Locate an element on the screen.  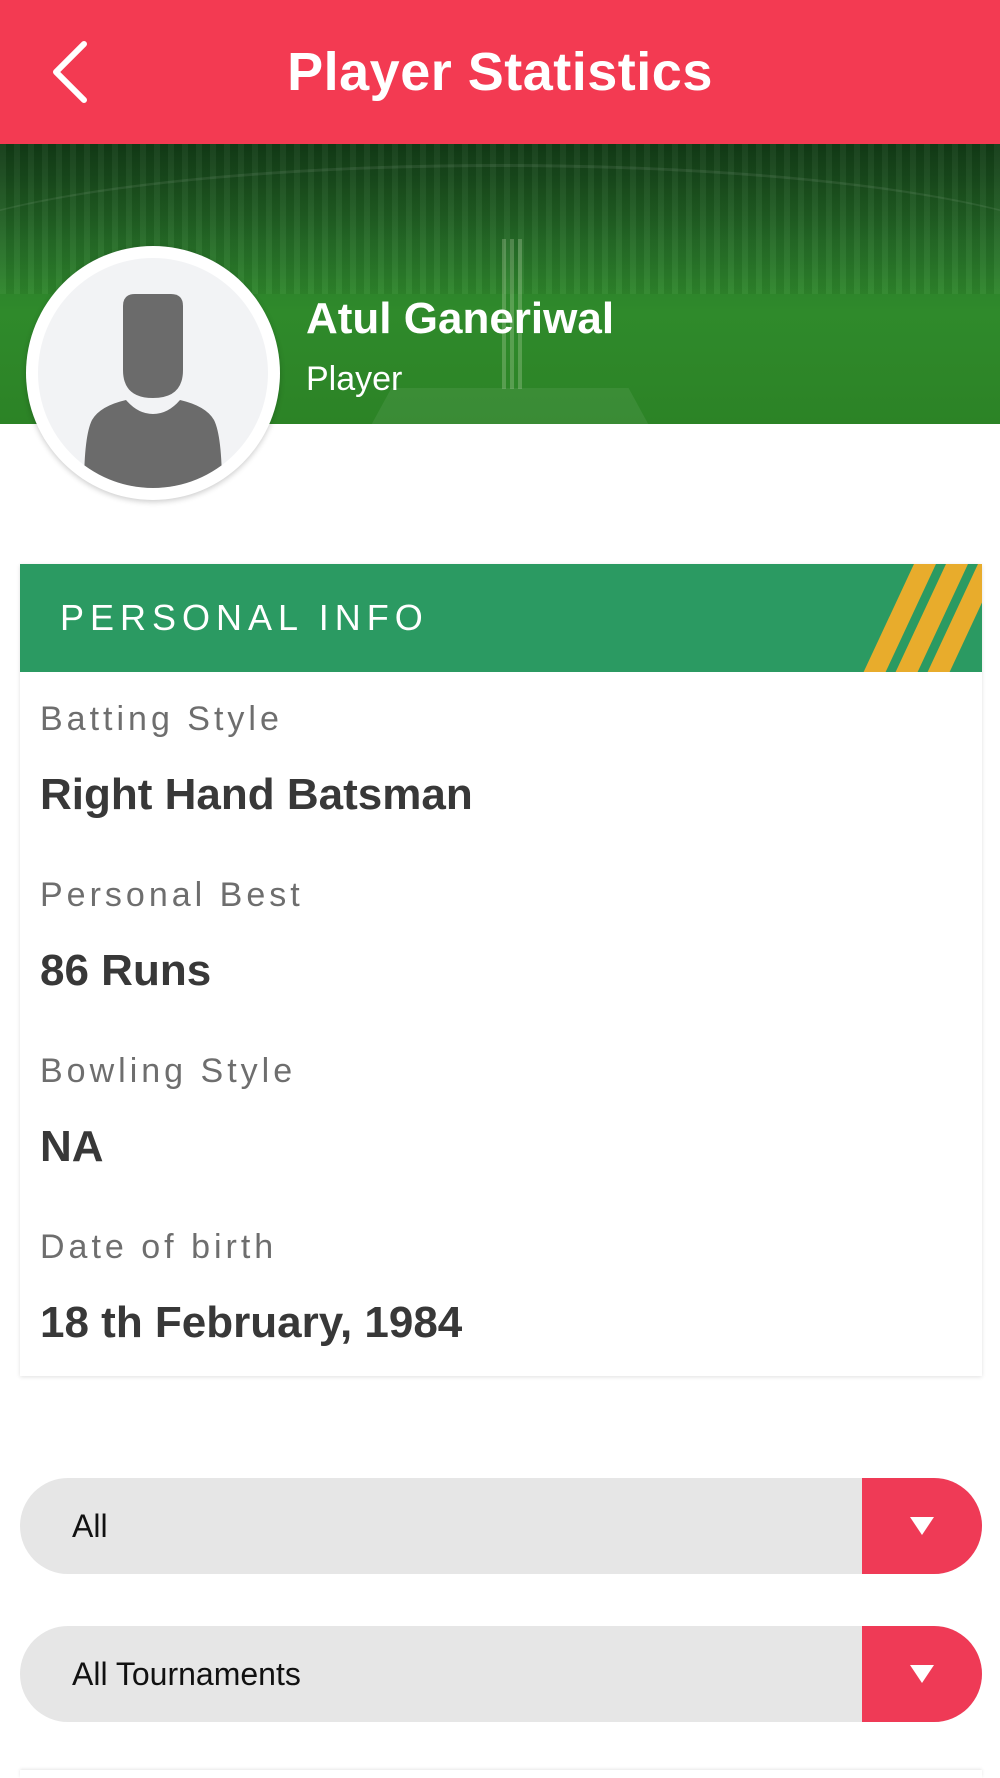
next-card-edge is located at coordinates (501, 1774).